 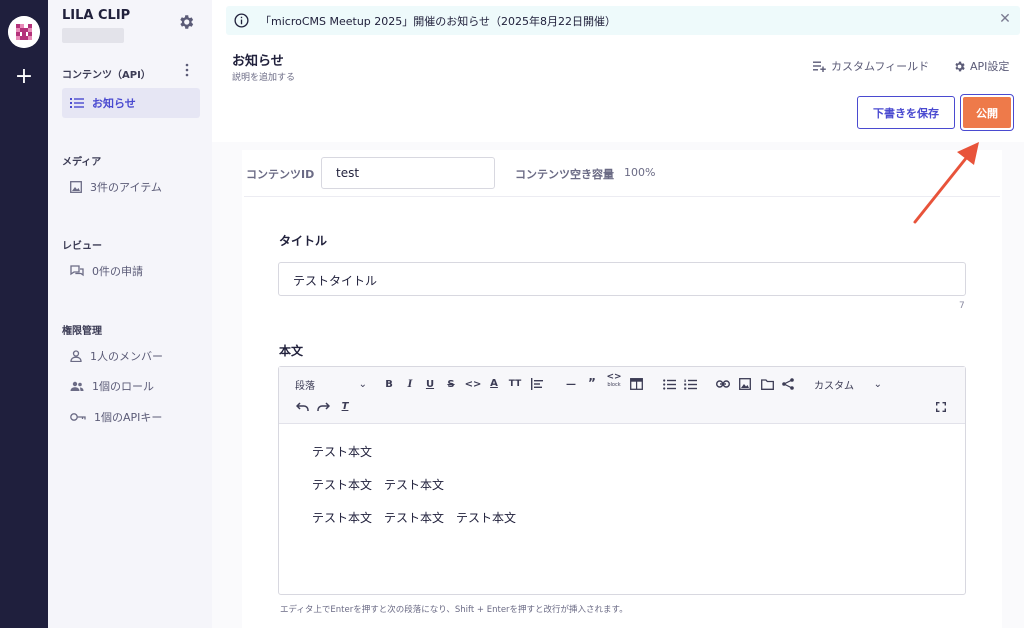 I want to click on bold-icon: B, so click(x=389, y=384).